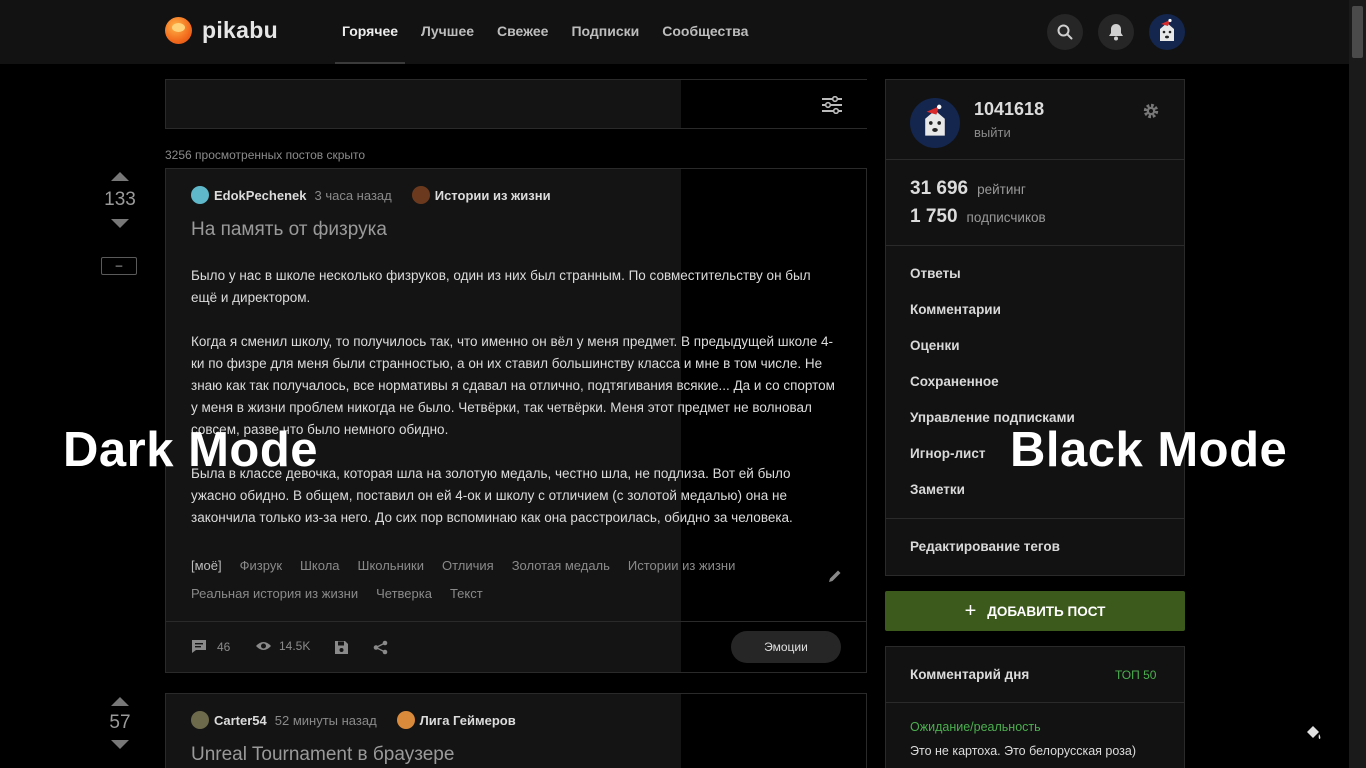 Image resolution: width=1366 pixels, height=768 pixels. Describe the element at coordinates (322, 755) in the screenshot. I see `post-title: Unreal Tournament в браузере` at that location.